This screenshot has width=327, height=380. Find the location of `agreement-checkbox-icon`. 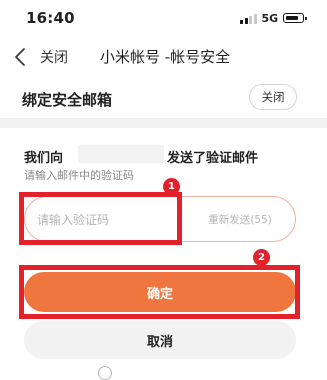

agreement-checkbox-icon is located at coordinates (105, 373).